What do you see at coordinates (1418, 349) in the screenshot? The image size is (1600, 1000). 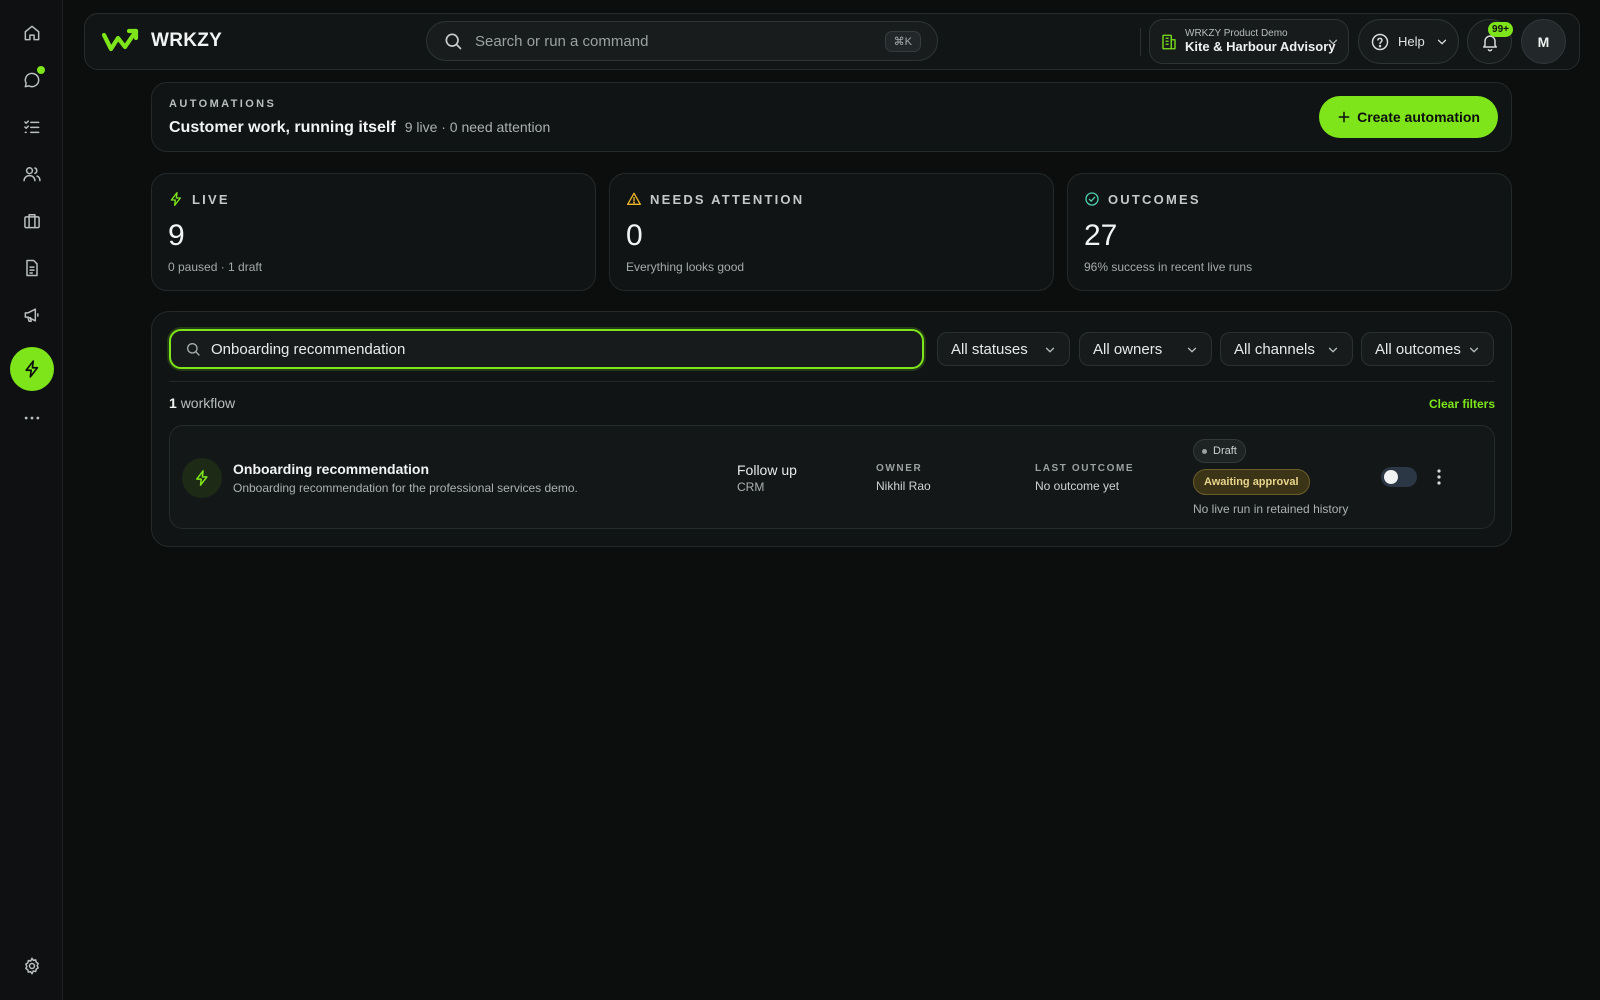 I see `outcome-filter-value: All outcomes` at bounding box center [1418, 349].